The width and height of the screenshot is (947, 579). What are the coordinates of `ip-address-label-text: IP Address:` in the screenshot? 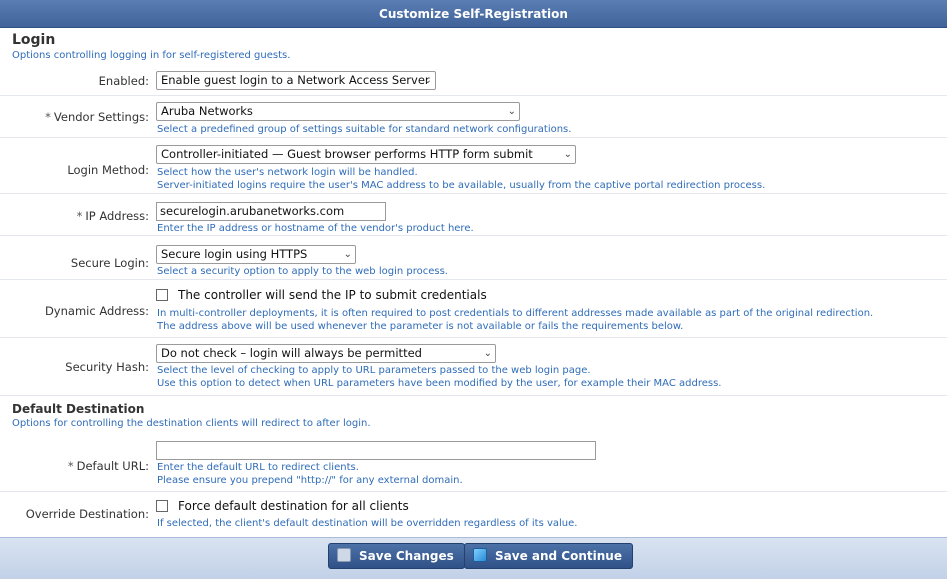 It's located at (117, 216).